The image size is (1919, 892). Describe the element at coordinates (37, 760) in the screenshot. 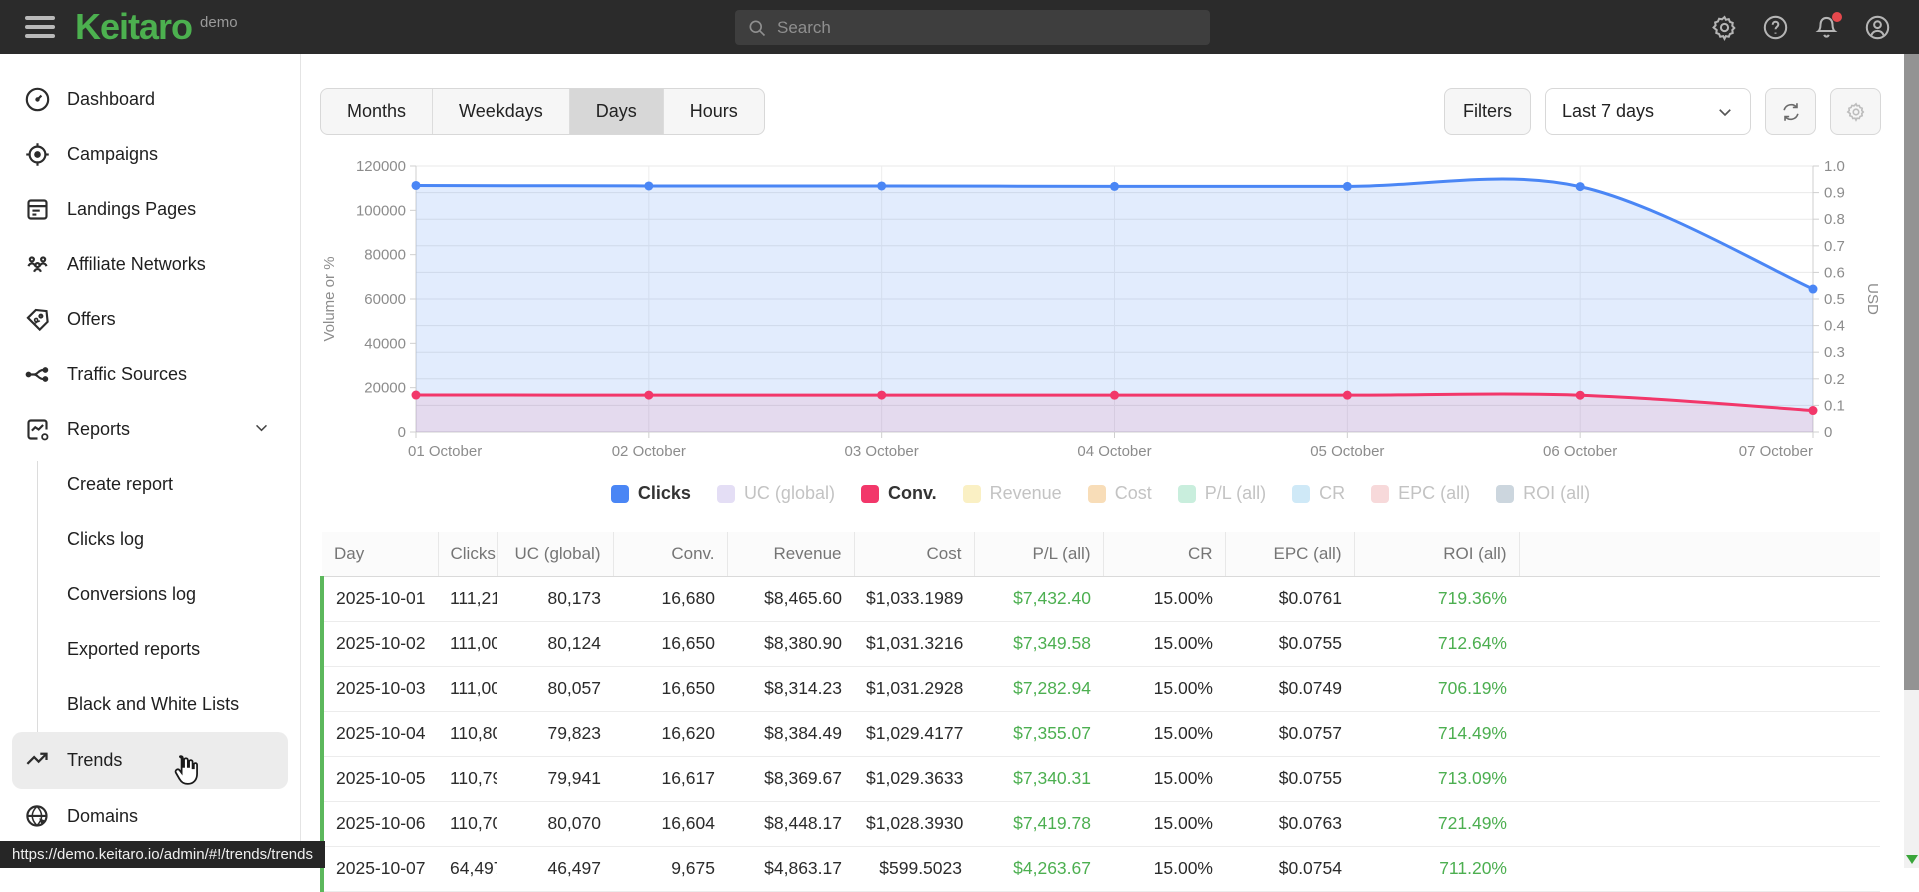

I see `trending-up-icon` at that location.